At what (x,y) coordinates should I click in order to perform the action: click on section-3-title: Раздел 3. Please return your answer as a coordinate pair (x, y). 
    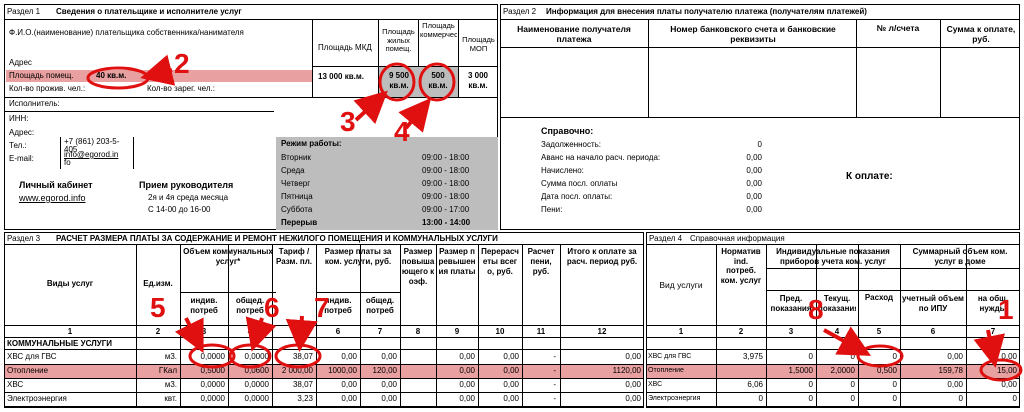
    Looking at the image, I should click on (24, 238).